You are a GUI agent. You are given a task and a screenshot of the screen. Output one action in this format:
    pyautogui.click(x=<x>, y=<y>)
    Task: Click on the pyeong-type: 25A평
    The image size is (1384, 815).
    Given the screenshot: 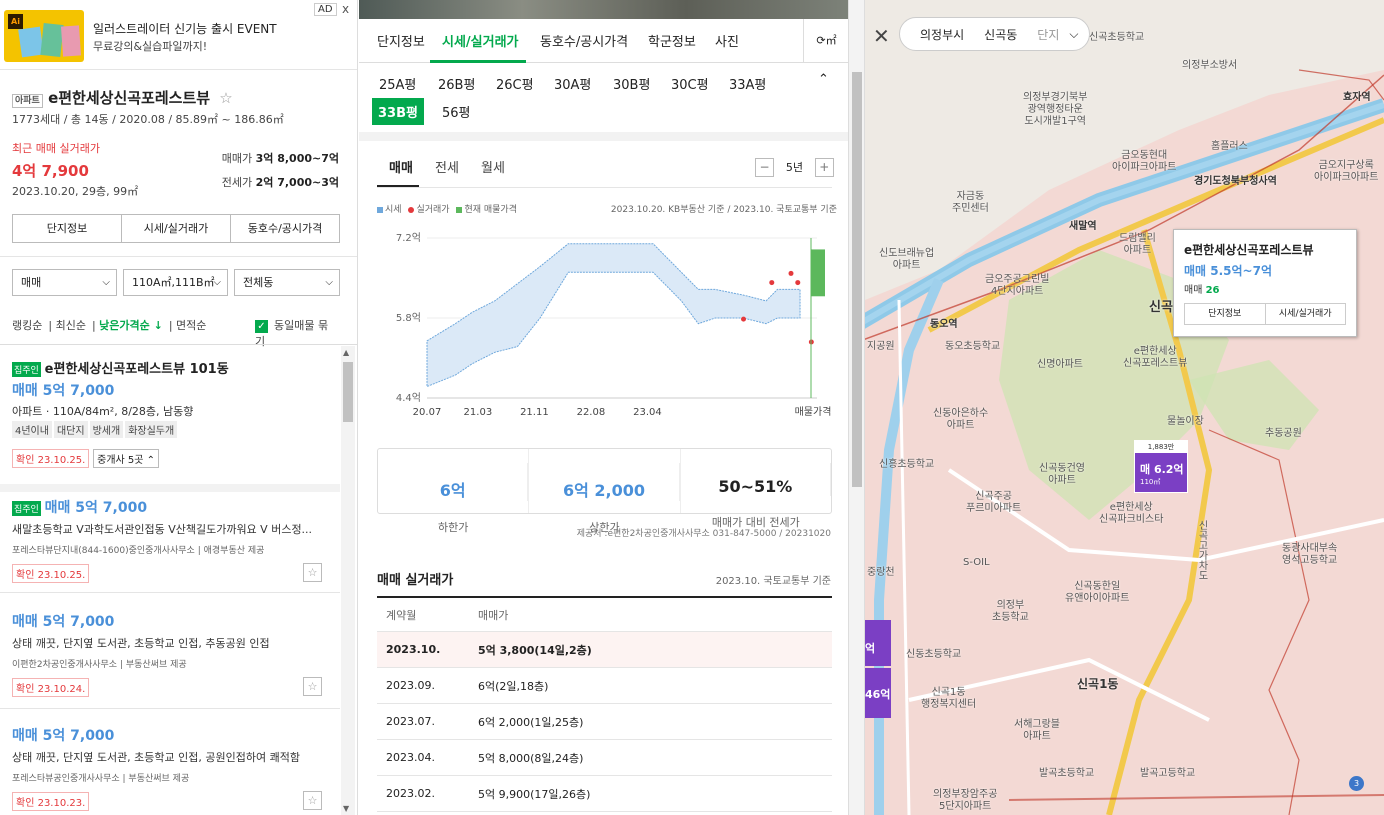 What is the action you would take?
    pyautogui.click(x=397, y=83)
    